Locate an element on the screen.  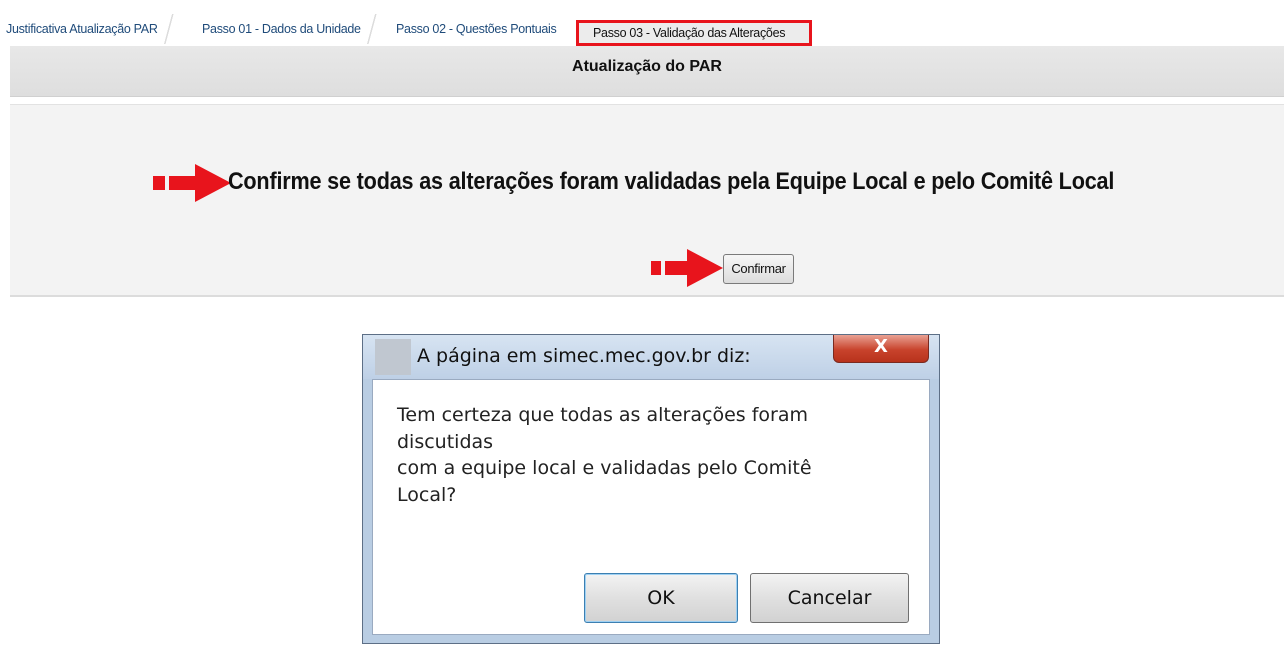
tab-label: Passo 01 - Dados da Unidade is located at coordinates (281, 29).